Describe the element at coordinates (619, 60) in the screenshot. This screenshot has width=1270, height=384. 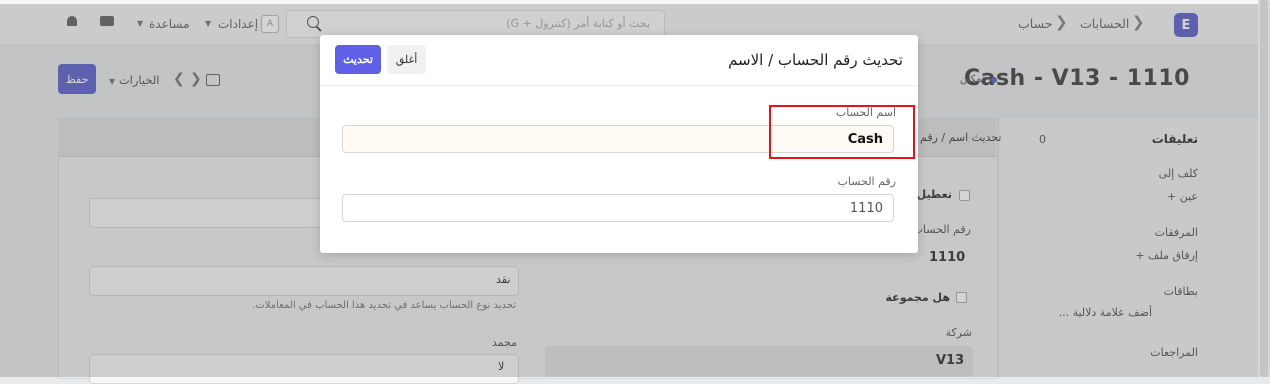
I see `dialog-header: تحديث رقم الحساب / الاسم تحديث أغلق` at that location.